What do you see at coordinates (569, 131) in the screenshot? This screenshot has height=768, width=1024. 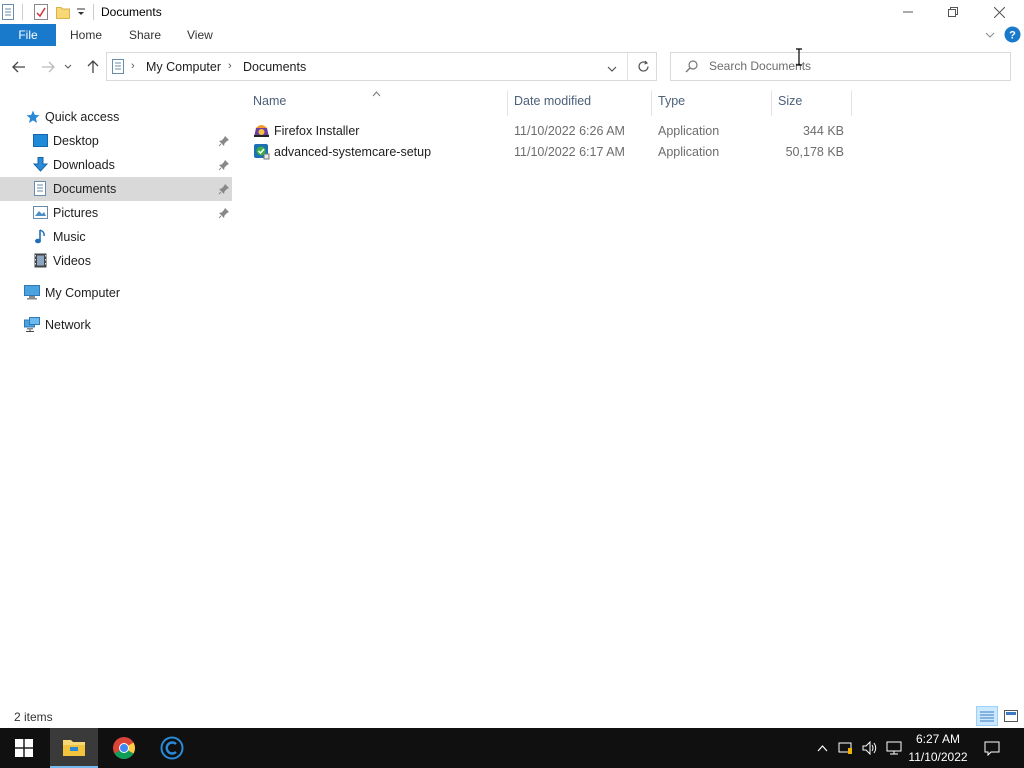 I see `file-date-modified: 11/10/2022 6:26 AM` at bounding box center [569, 131].